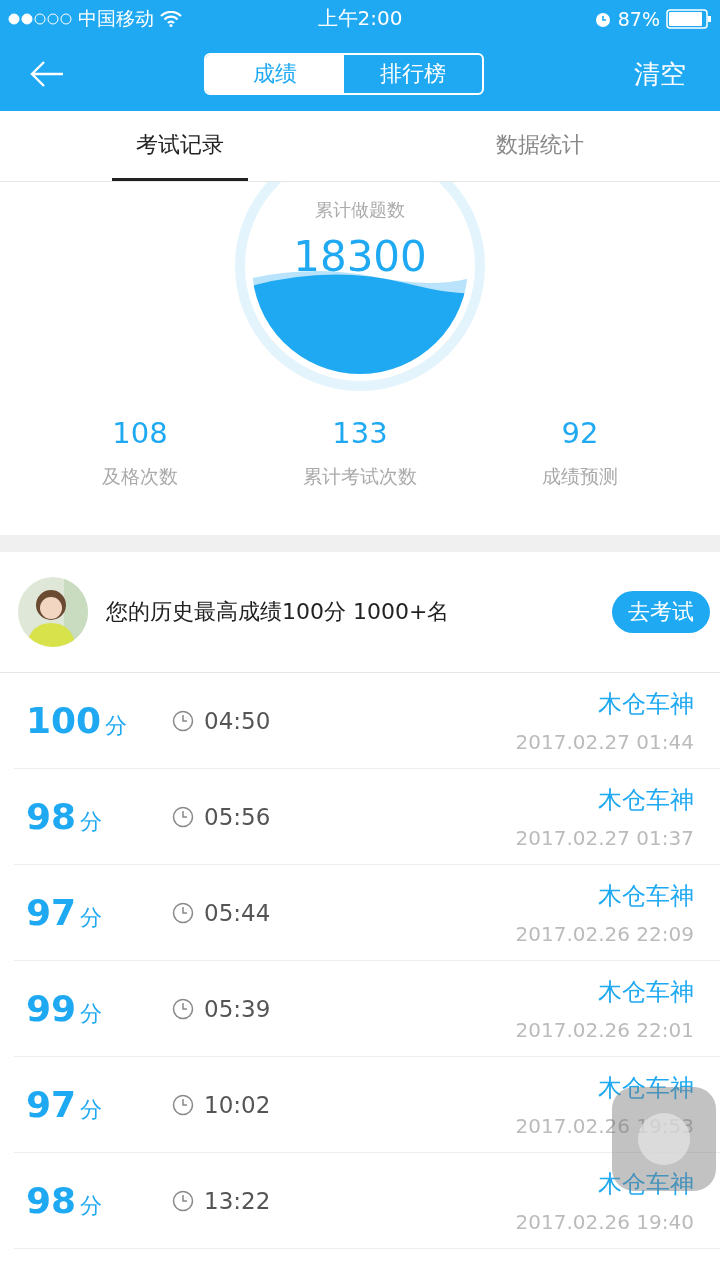 Image resolution: width=720 pixels, height=1280 pixels. I want to click on duration-text: 10:02, so click(237, 1104).